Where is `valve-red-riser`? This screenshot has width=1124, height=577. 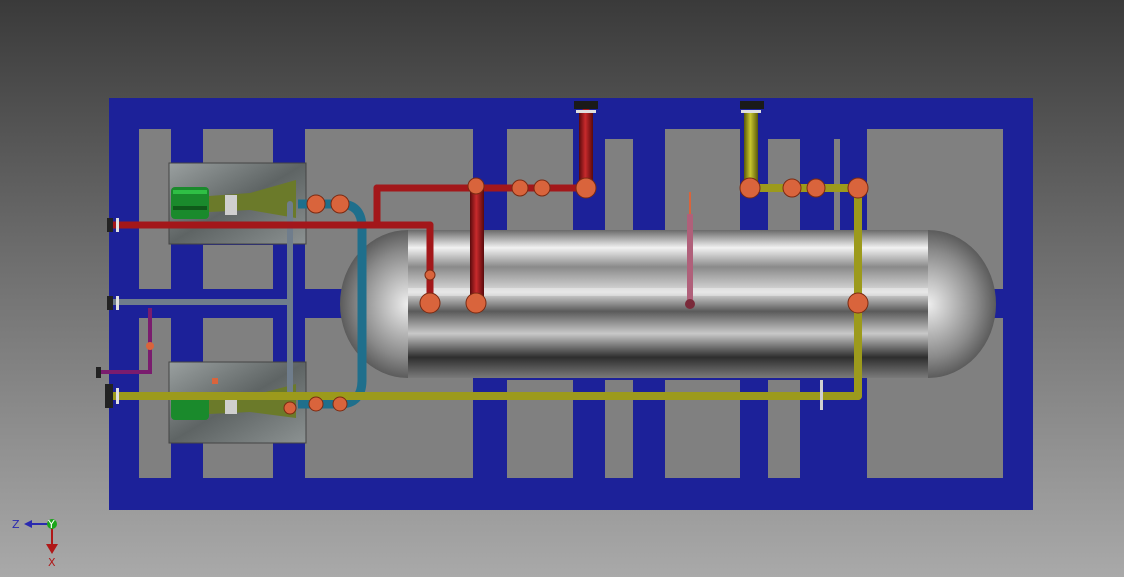
valve-red-riser is located at coordinates (586, 188).